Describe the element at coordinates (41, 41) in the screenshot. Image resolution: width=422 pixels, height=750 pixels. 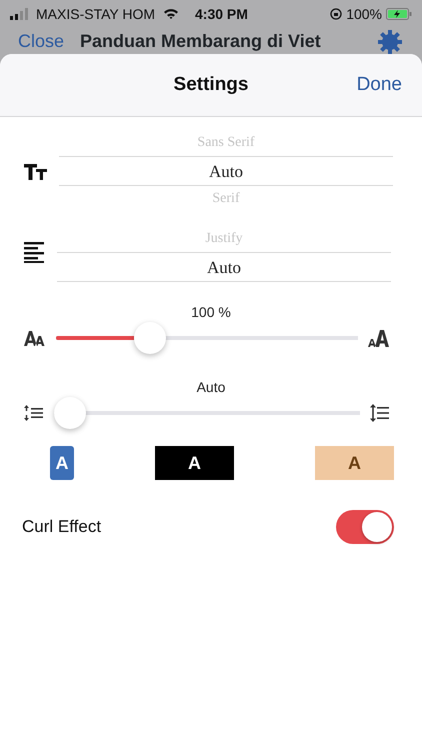
I see `back-link: Close` at that location.